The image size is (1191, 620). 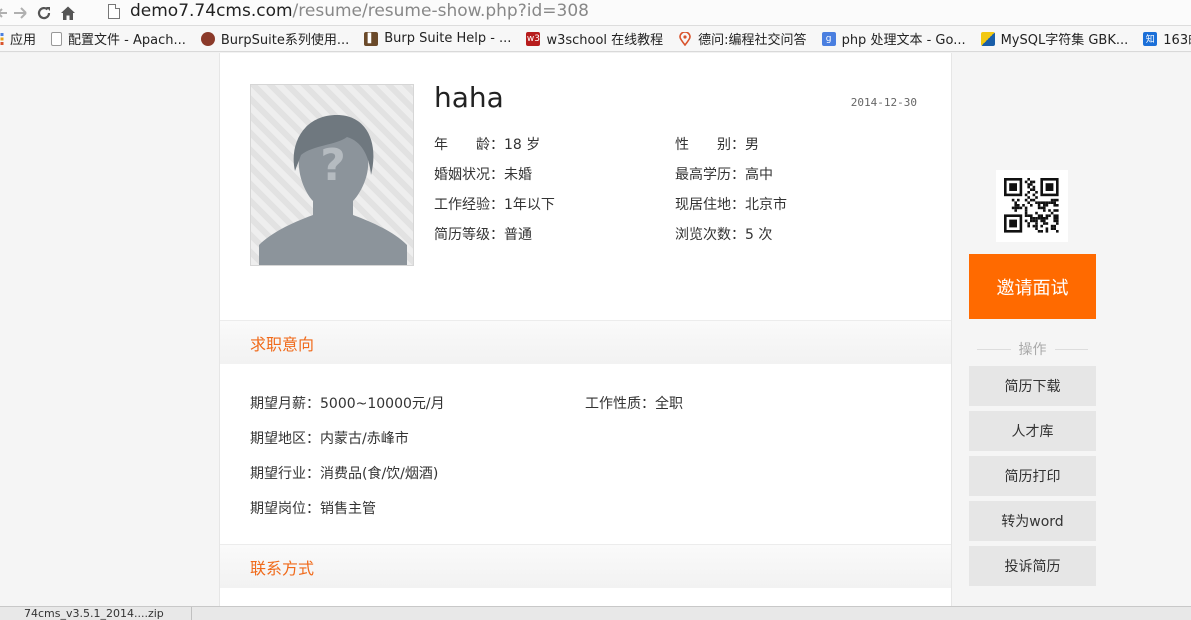 What do you see at coordinates (710, 205) in the screenshot?
I see `residence-label: 现居住地：` at bounding box center [710, 205].